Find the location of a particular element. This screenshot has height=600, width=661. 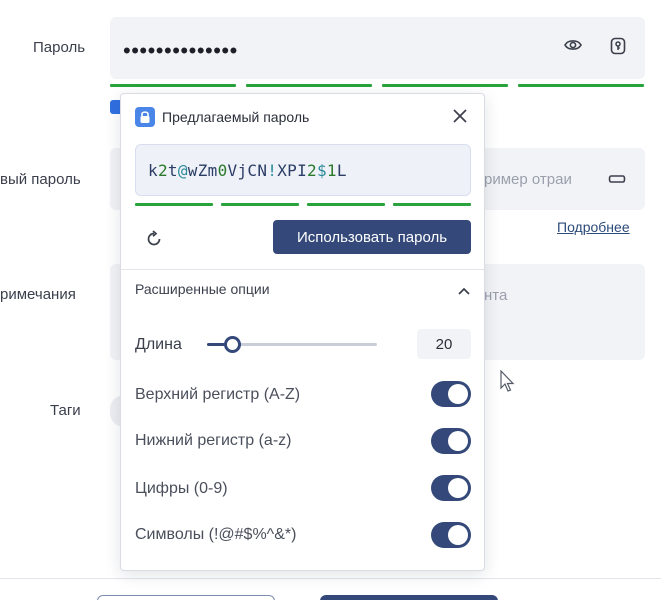

option-uppercase-label: Верхний регистр (A-Z) is located at coordinates (218, 394).